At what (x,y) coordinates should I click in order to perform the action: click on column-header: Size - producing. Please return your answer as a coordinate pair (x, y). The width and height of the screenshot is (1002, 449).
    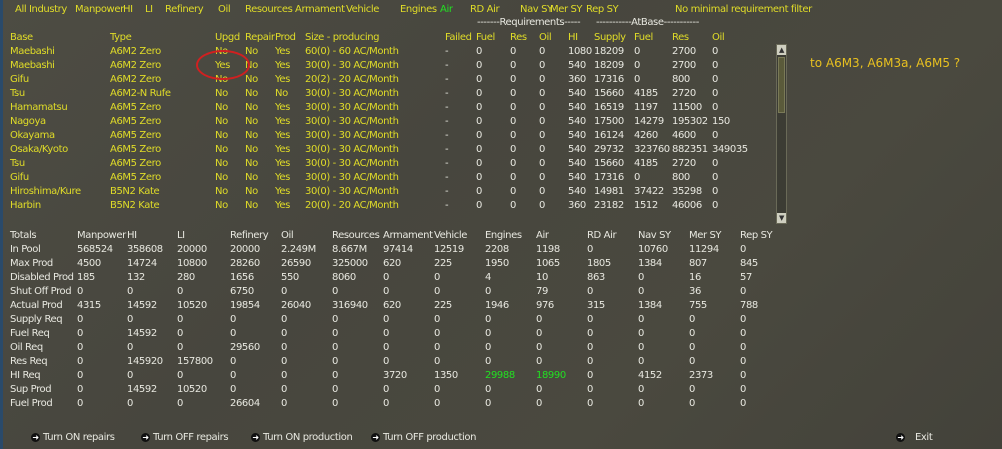
    Looking at the image, I should click on (342, 38).